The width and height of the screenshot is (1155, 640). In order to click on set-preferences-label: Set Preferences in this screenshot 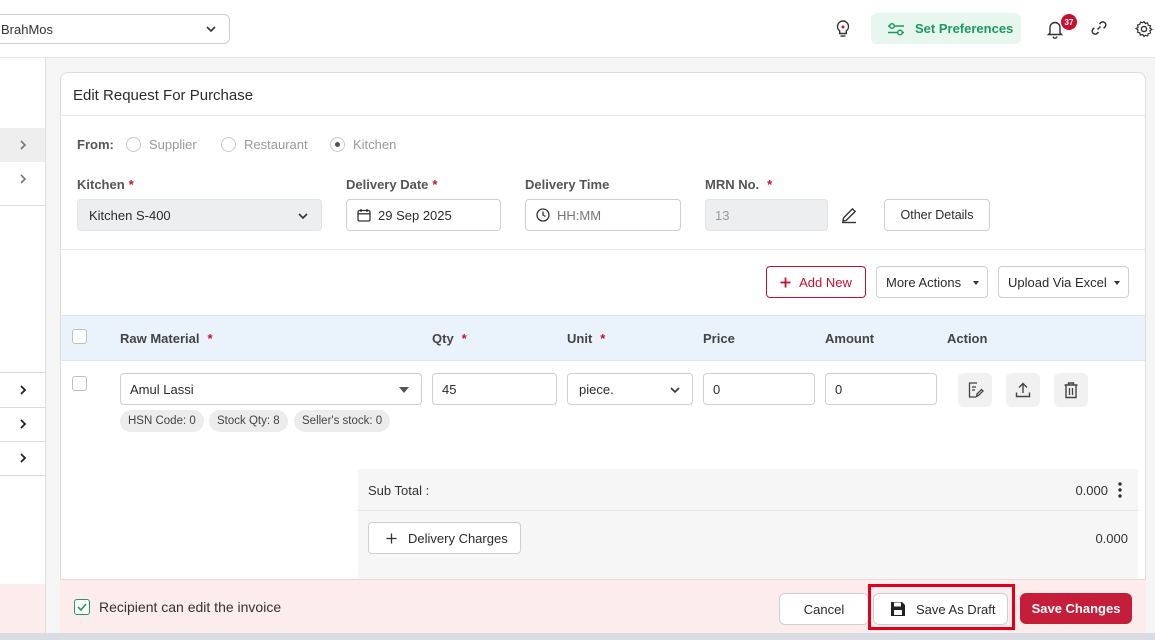, I will do `click(964, 28)`.